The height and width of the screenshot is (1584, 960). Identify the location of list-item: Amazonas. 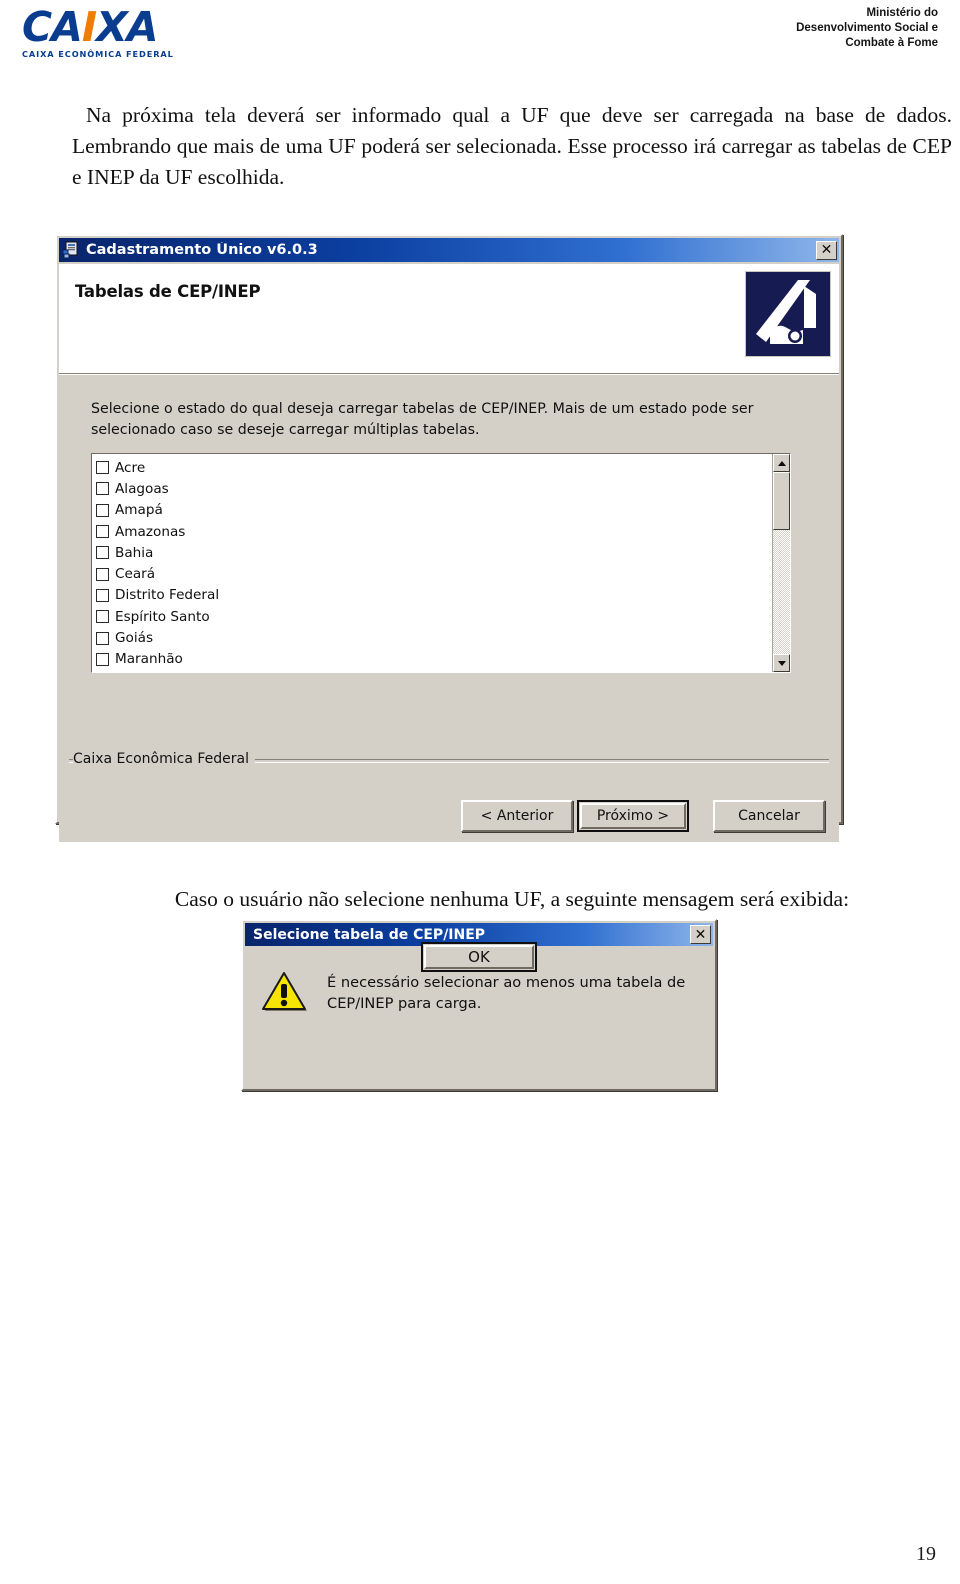
(434, 531).